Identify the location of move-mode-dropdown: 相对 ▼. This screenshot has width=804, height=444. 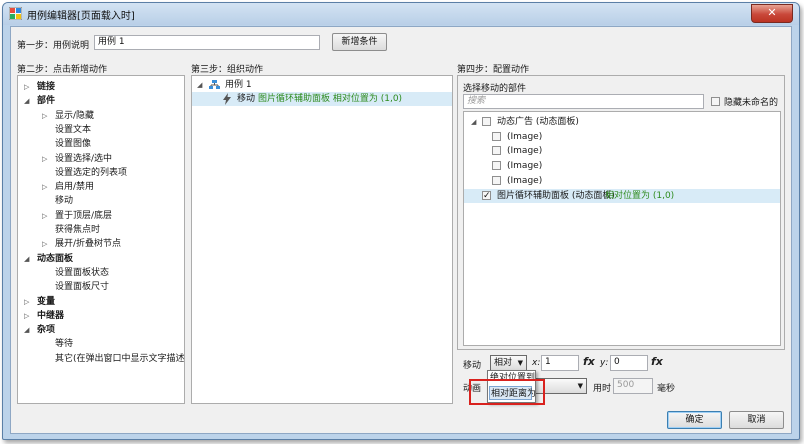
(508, 363).